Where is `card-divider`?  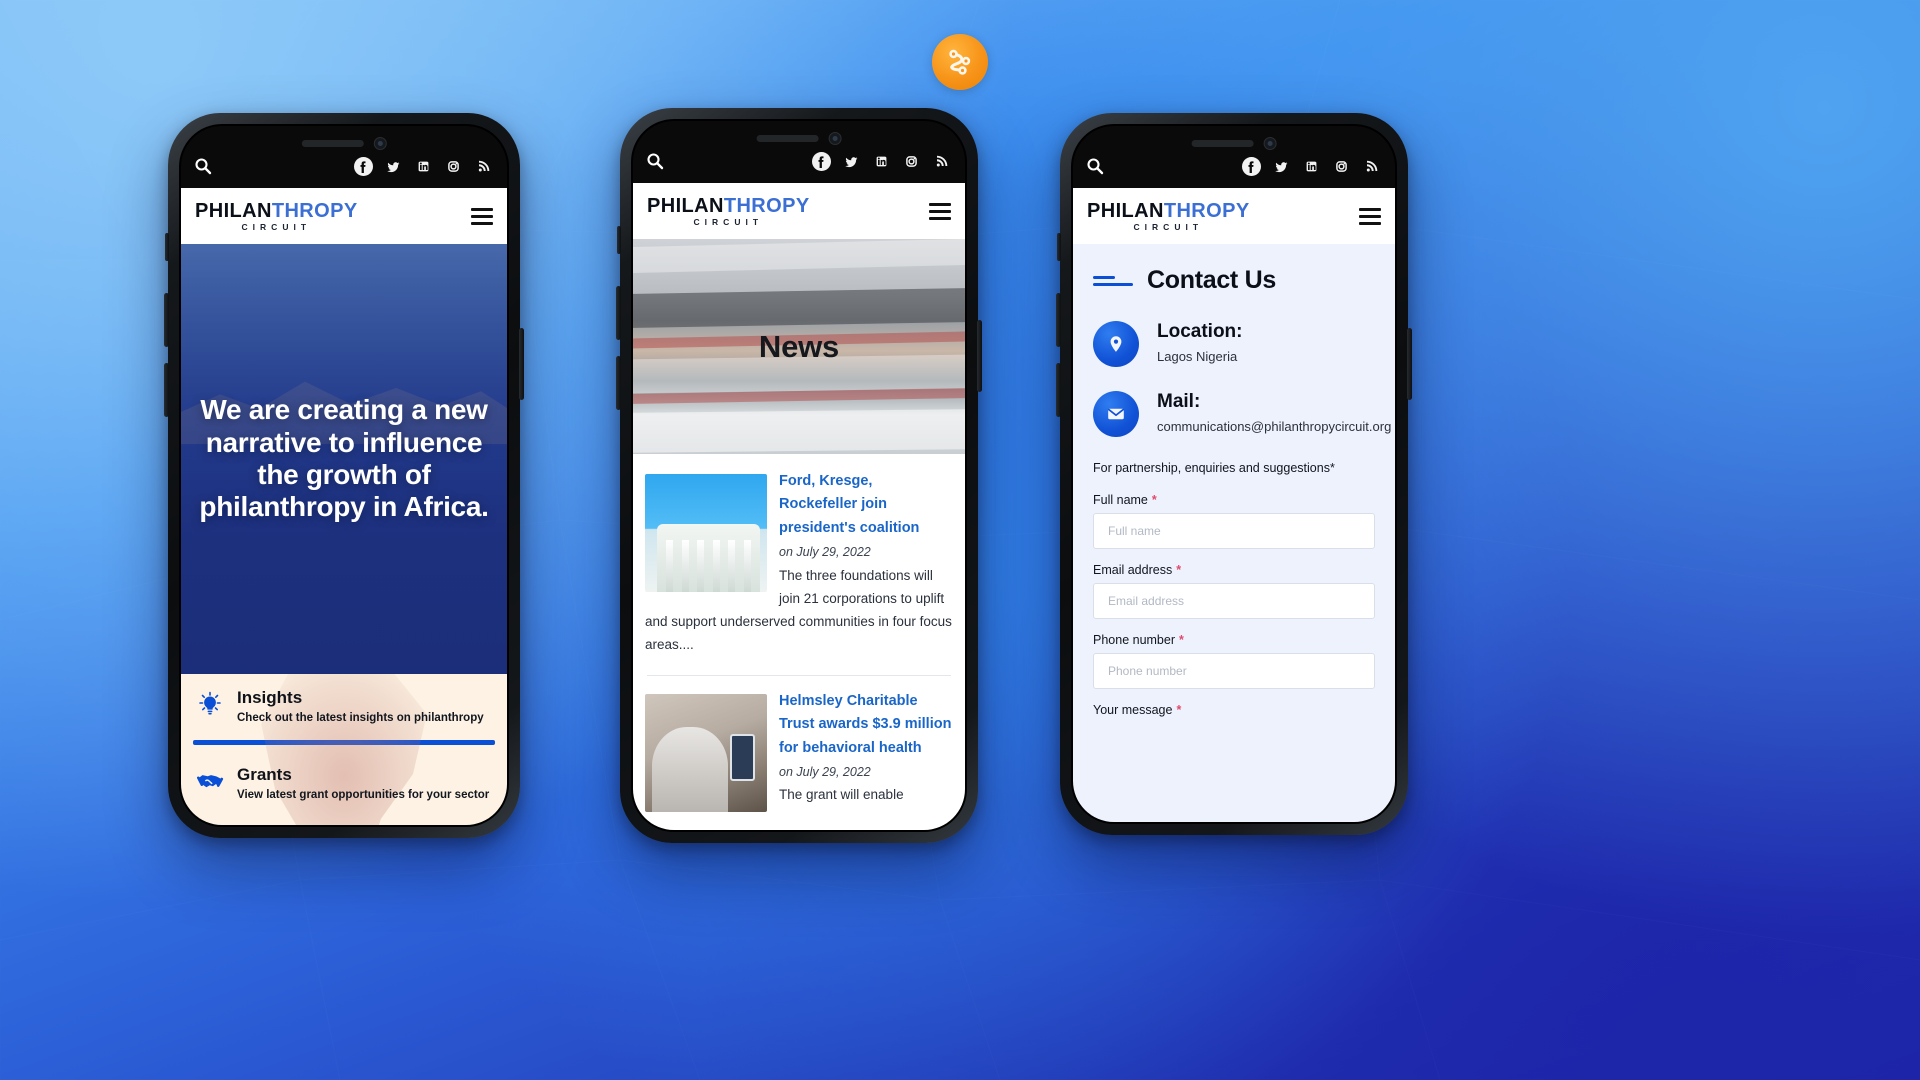
card-divider is located at coordinates (344, 742).